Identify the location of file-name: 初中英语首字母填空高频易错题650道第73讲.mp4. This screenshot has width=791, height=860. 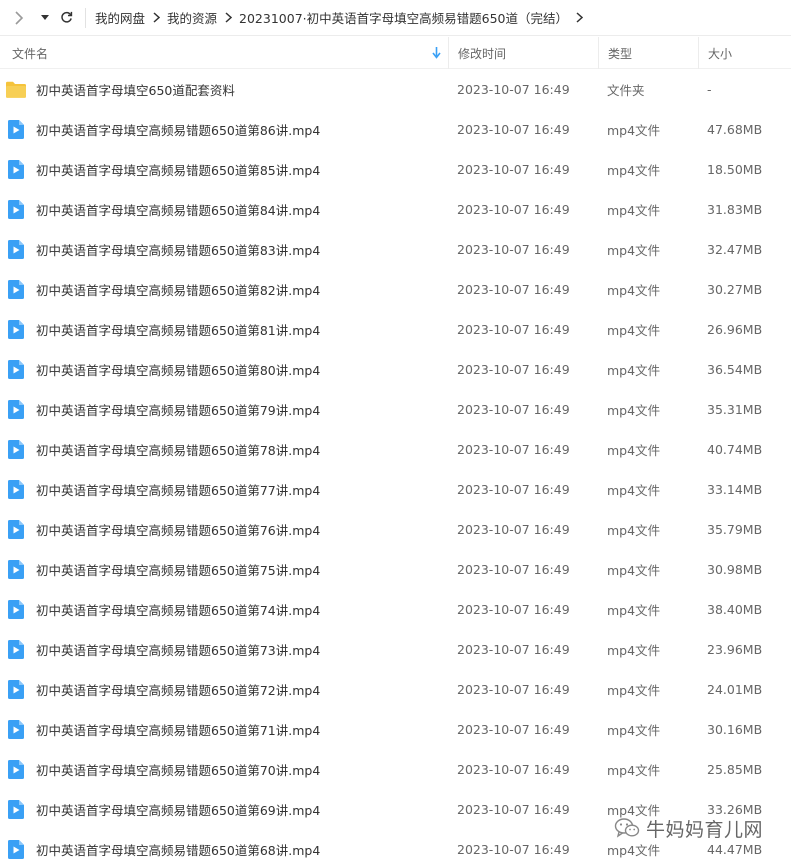
(178, 649).